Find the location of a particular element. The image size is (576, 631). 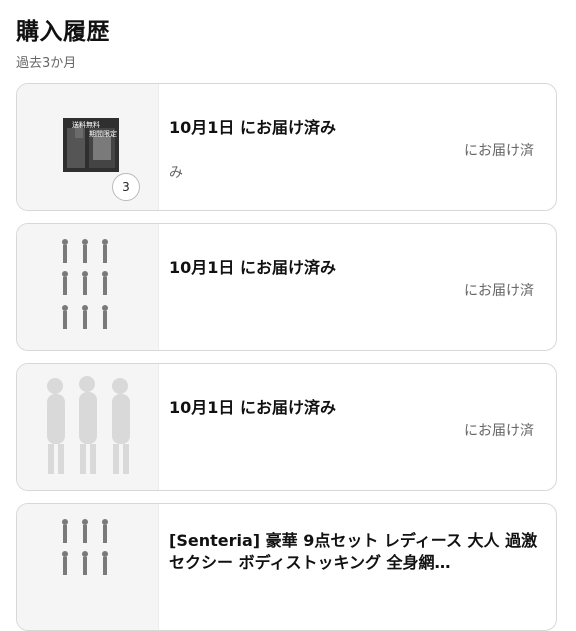

product-thumbnail: 送料無料 期間限定 3 is located at coordinates (88, 147).